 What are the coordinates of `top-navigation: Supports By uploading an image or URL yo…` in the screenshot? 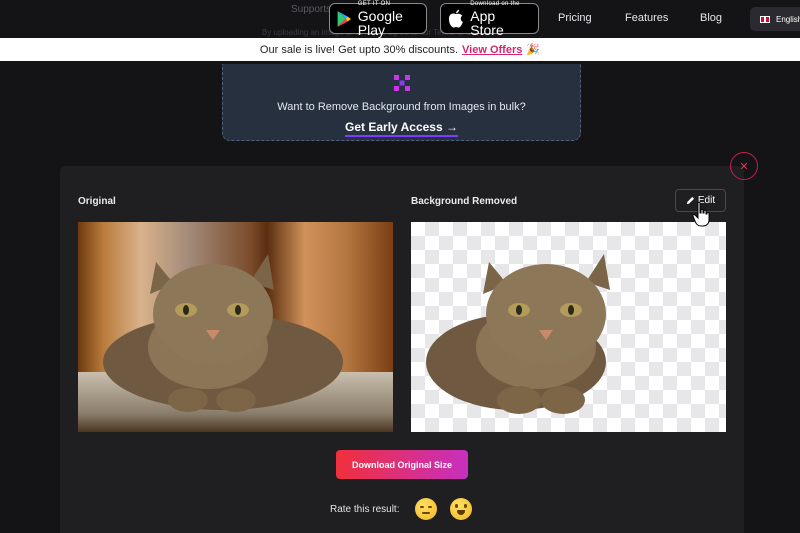 It's located at (400, 19).